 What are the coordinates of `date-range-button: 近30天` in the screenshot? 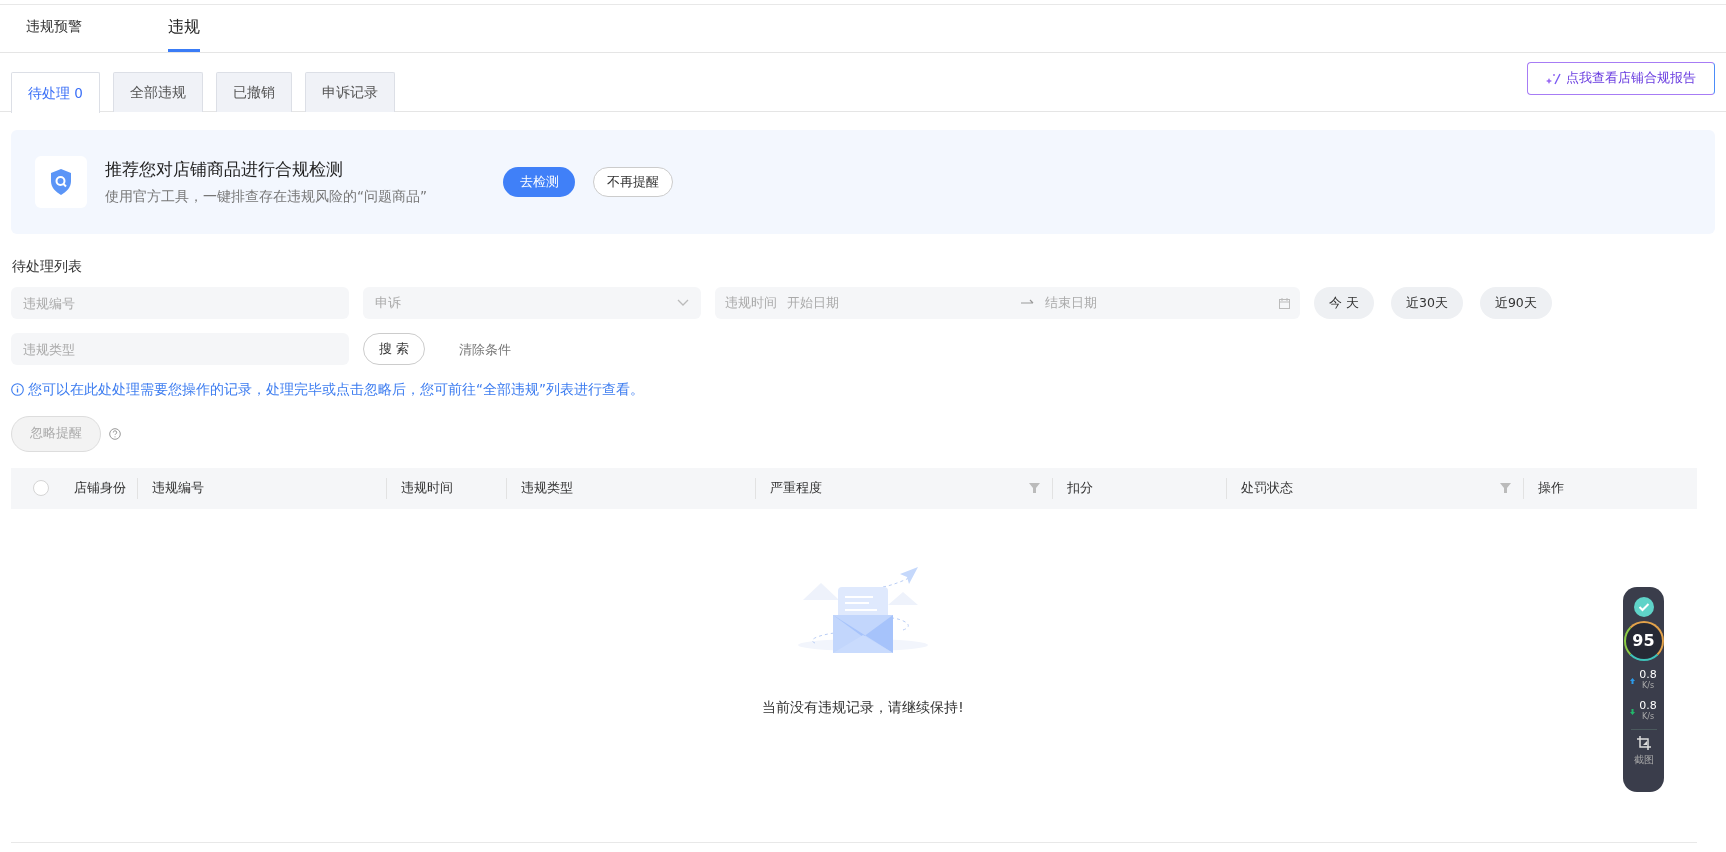 It's located at (1427, 303).